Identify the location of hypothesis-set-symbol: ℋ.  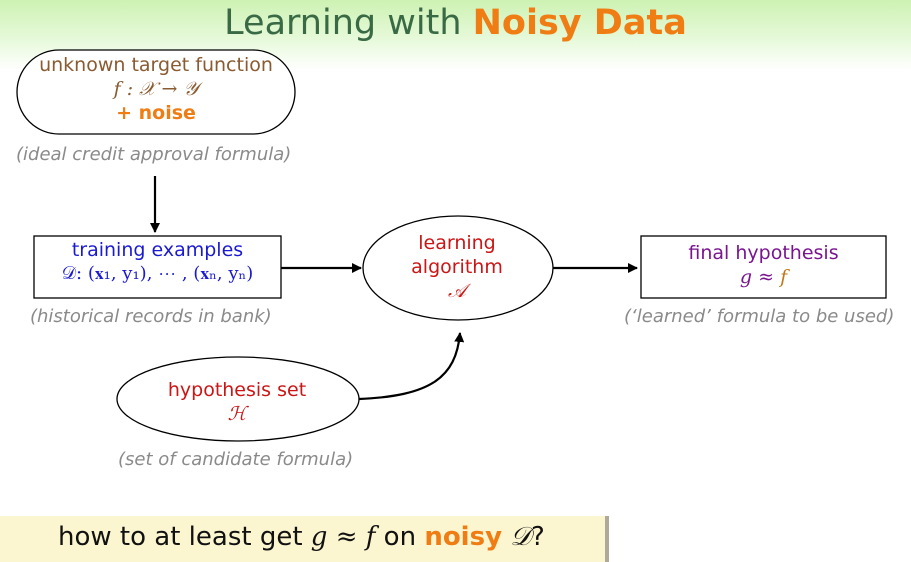
(237, 414).